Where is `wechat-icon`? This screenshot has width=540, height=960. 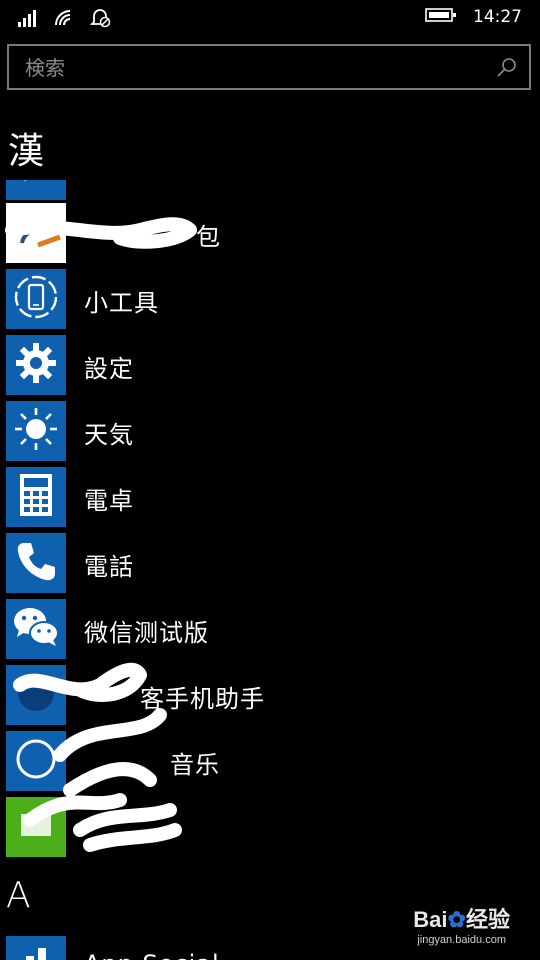
wechat-icon is located at coordinates (36, 629).